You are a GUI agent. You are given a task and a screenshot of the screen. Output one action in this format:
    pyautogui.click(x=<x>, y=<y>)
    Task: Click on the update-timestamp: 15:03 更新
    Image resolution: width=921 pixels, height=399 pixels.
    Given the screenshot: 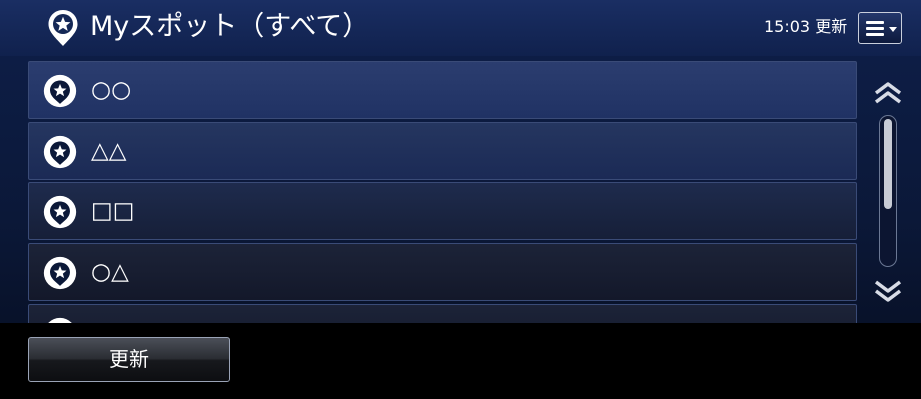 What is the action you would take?
    pyautogui.click(x=806, y=26)
    